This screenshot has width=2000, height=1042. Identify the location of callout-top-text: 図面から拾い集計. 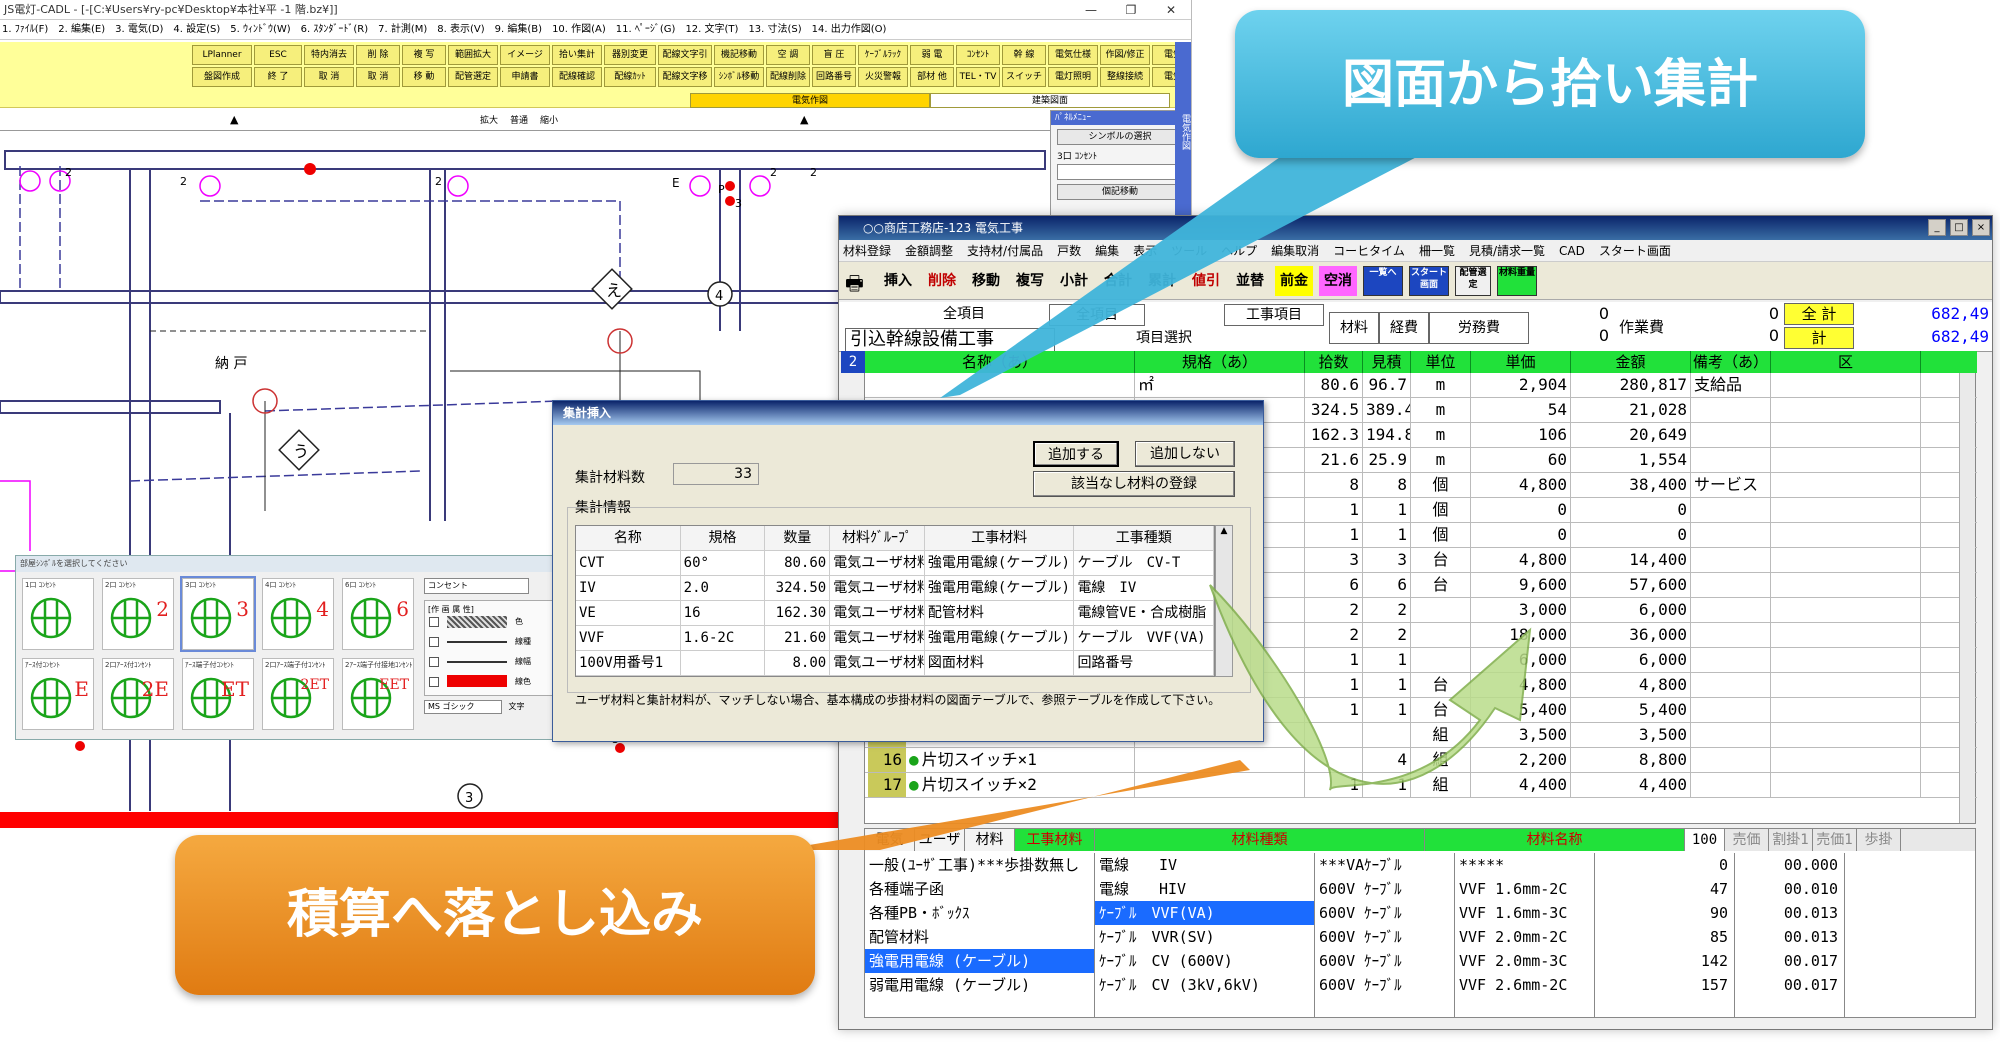
(1549, 85).